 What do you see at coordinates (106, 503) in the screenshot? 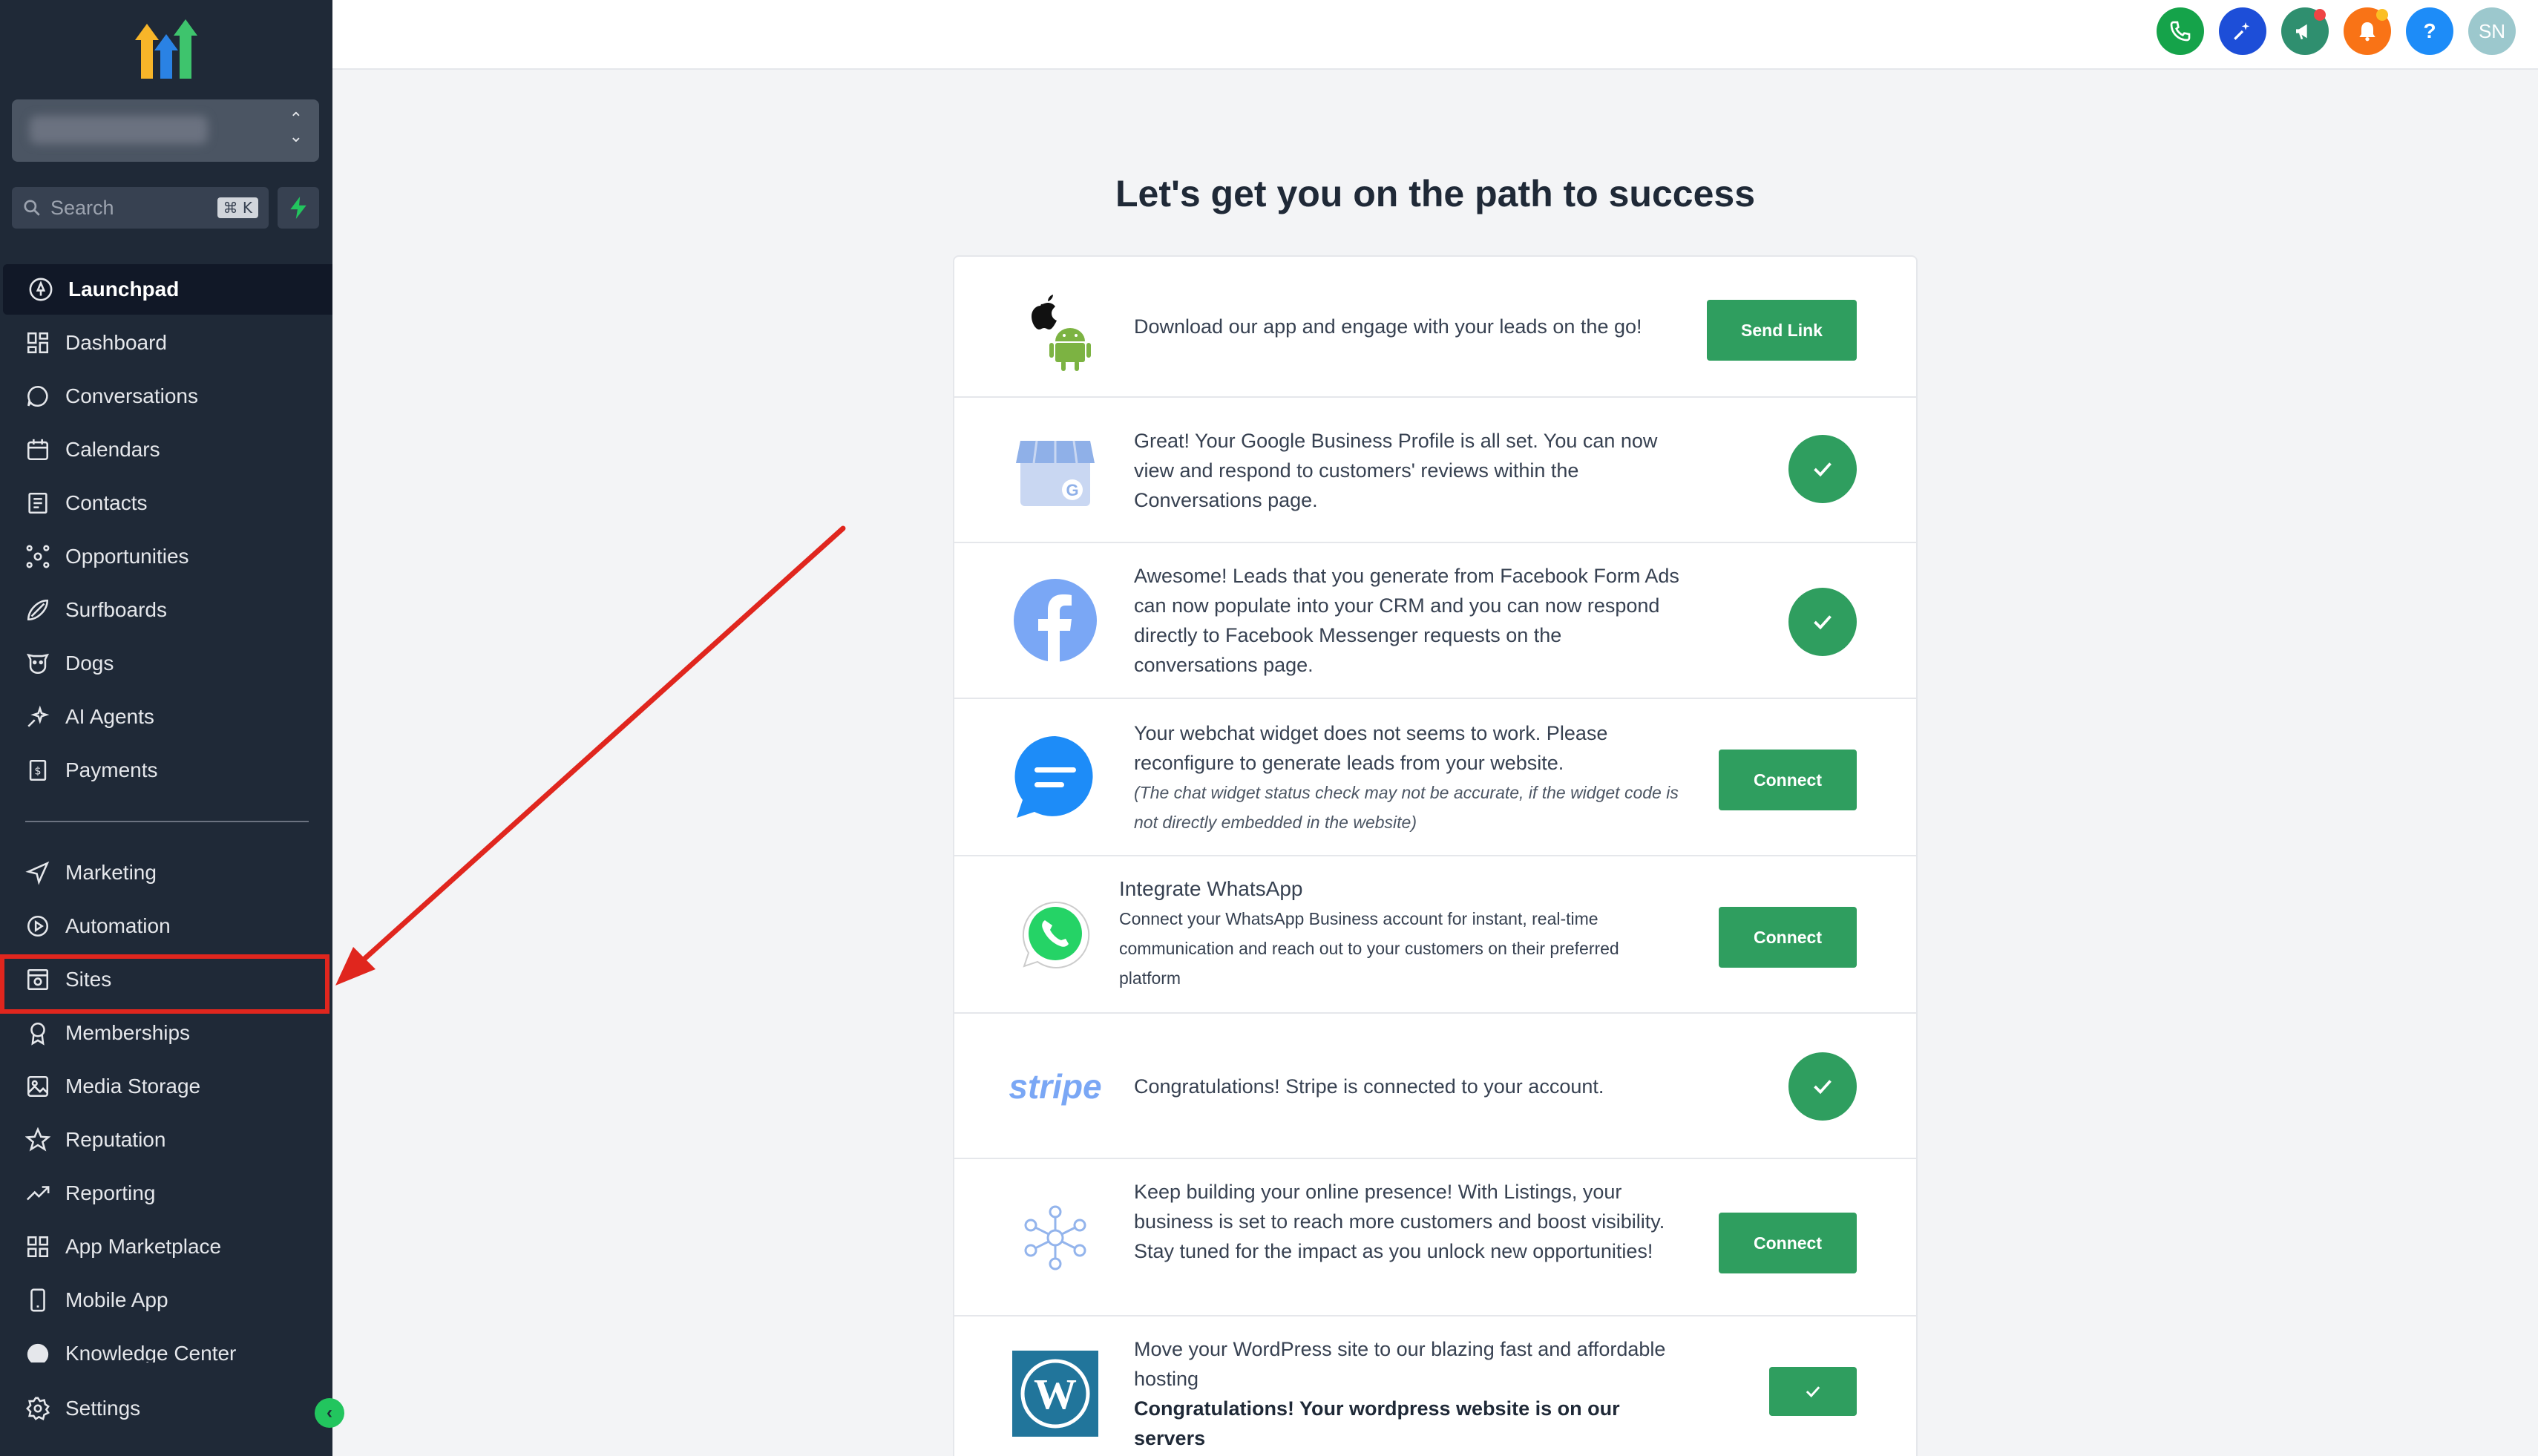
I see `sidebar-item-label: Contacts` at bounding box center [106, 503].